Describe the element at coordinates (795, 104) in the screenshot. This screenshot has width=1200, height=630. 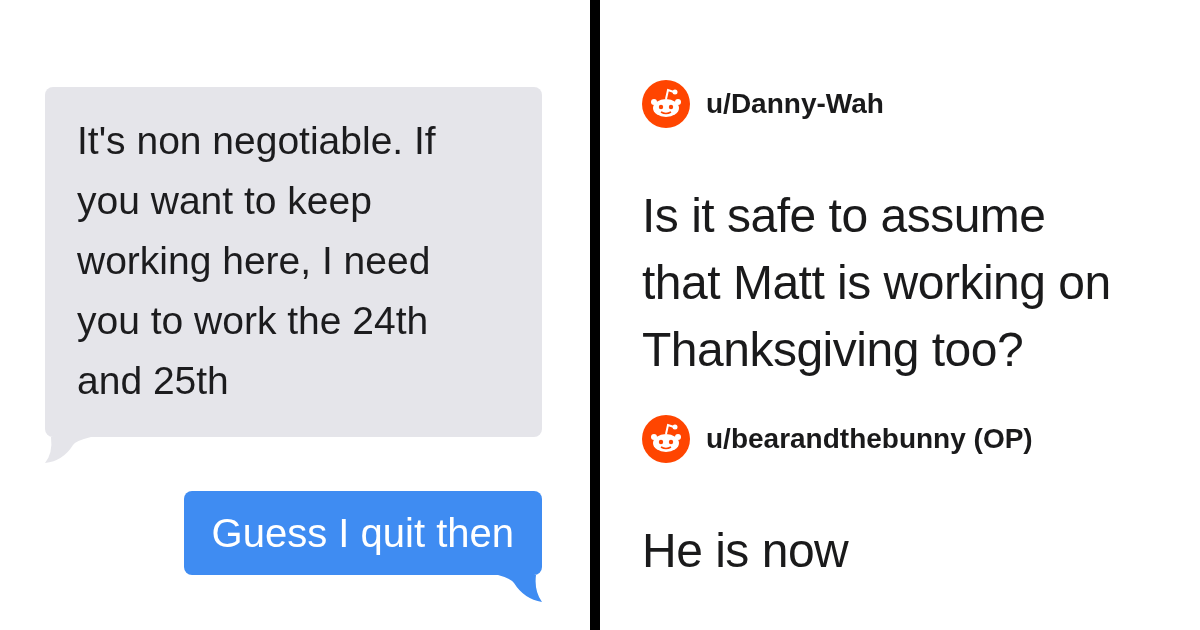
I see `username: u/Danny-Wah` at that location.